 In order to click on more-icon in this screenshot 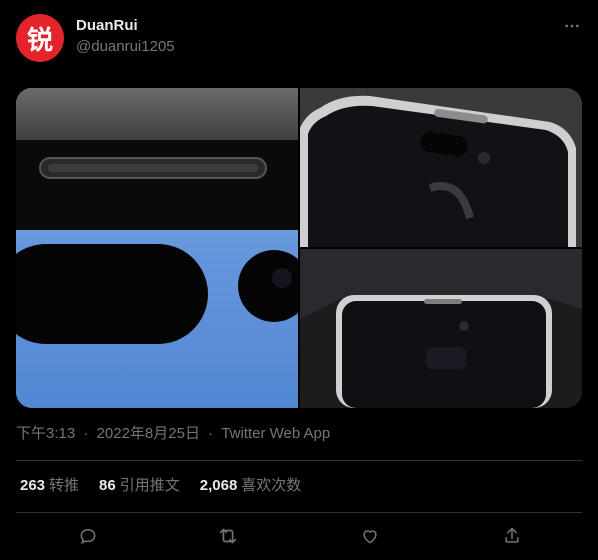, I will do `click(572, 26)`.